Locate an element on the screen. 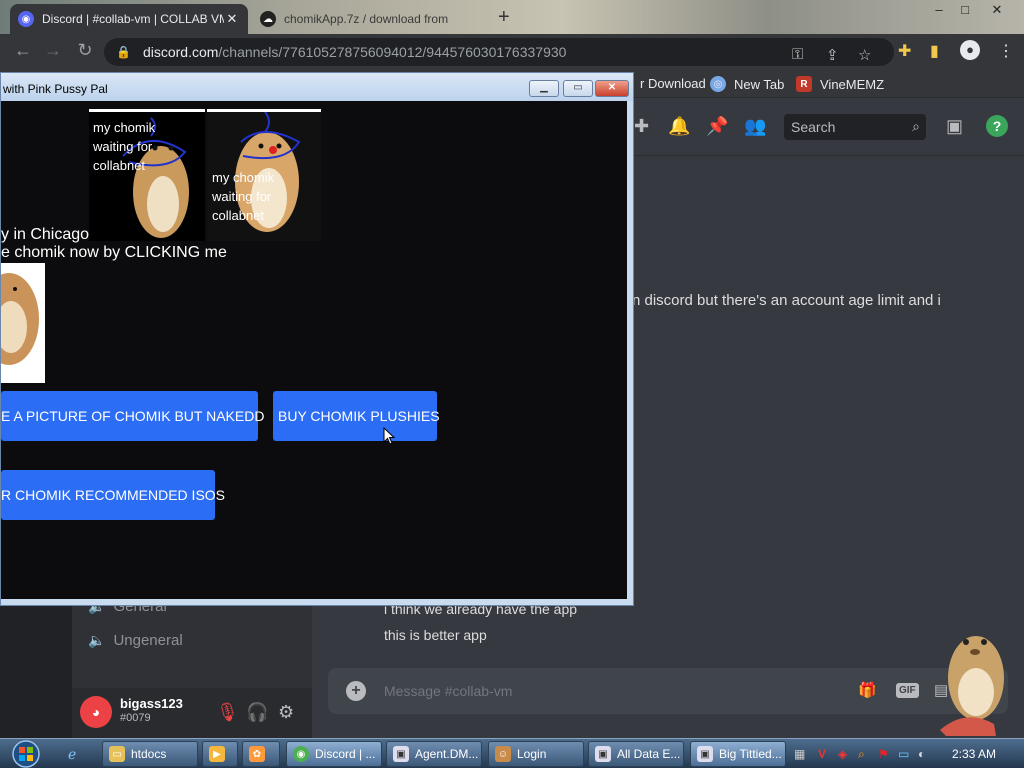  forward-arrow-icon: → is located at coordinates (53, 50).